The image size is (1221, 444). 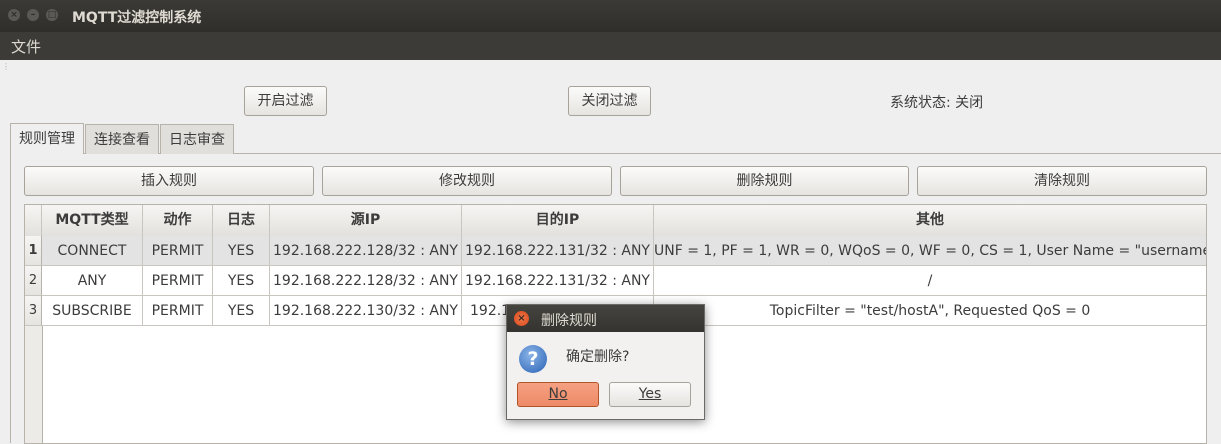 I want to click on stop-filter-button: 关闭过滤, so click(x=609, y=101).